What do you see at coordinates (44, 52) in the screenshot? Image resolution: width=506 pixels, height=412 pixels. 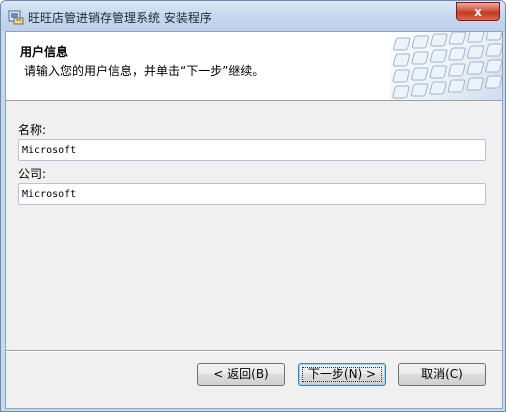 I see `page-title: 用户信息` at bounding box center [44, 52].